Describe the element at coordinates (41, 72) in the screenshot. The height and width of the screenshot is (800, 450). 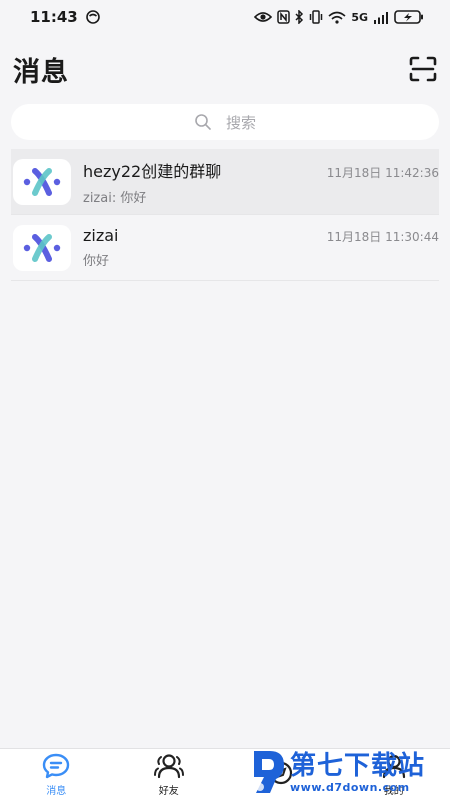
I see `page-title: 消息` at that location.